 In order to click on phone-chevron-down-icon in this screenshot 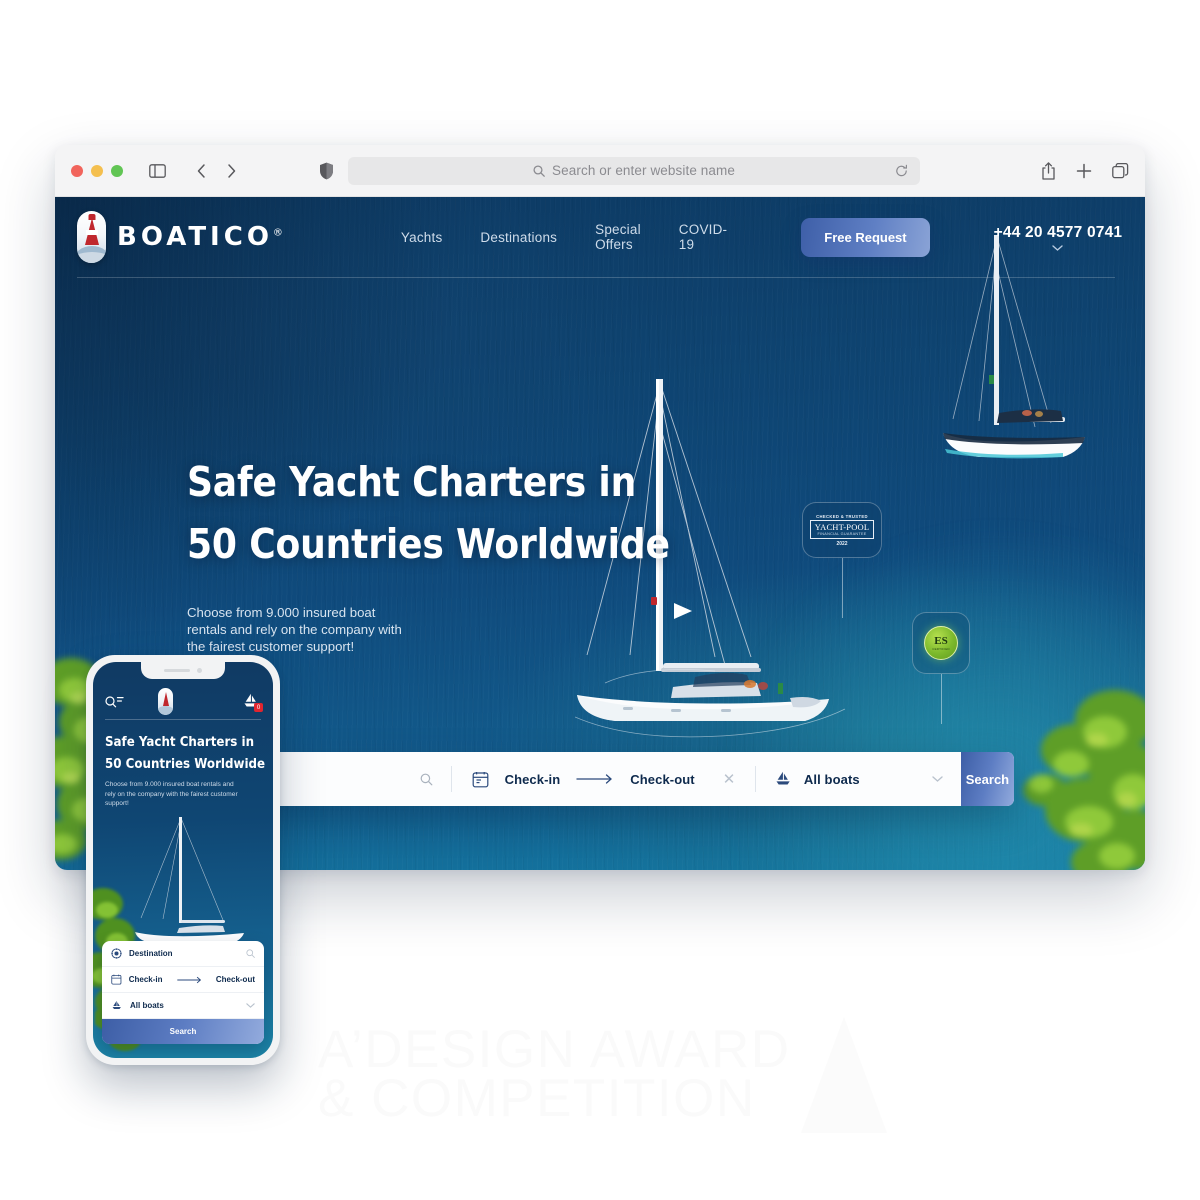, I will do `click(250, 1005)`.